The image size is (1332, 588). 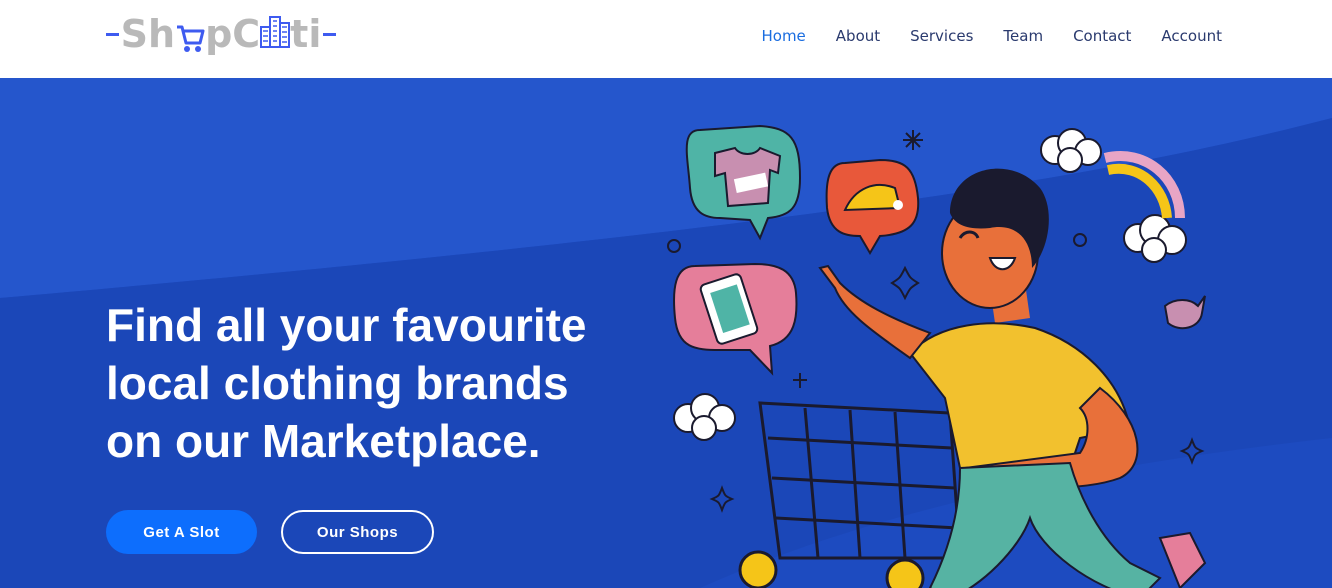 What do you see at coordinates (233, 34) in the screenshot?
I see `logo-text-part2: pC` at bounding box center [233, 34].